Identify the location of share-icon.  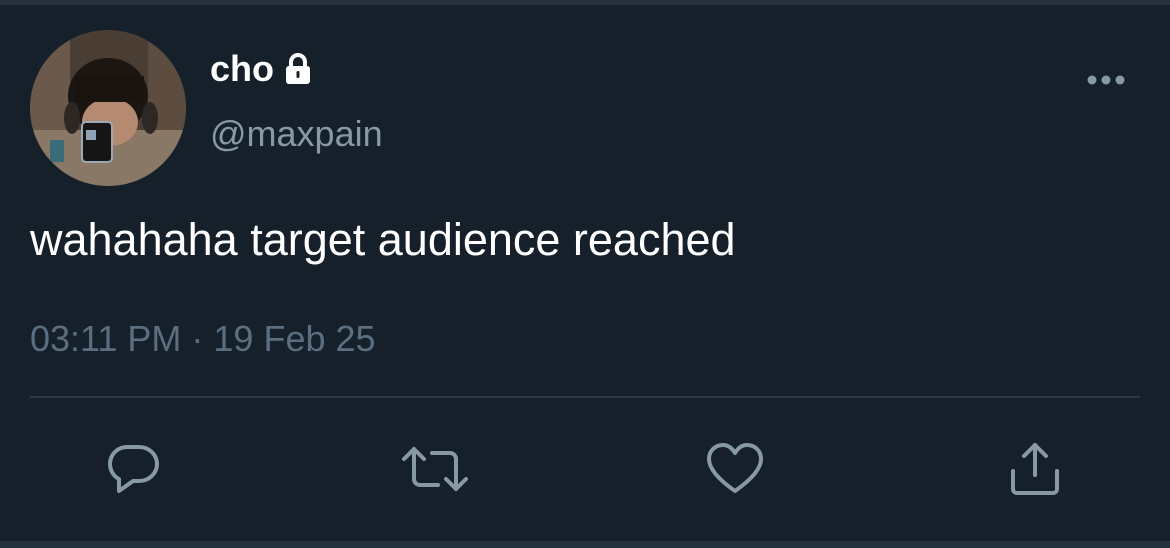
(1035, 471).